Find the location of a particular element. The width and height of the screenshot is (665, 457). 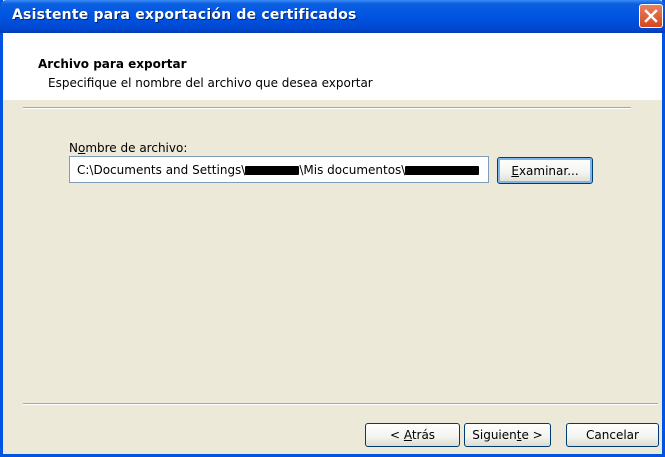

redacted-filename is located at coordinates (442, 170).